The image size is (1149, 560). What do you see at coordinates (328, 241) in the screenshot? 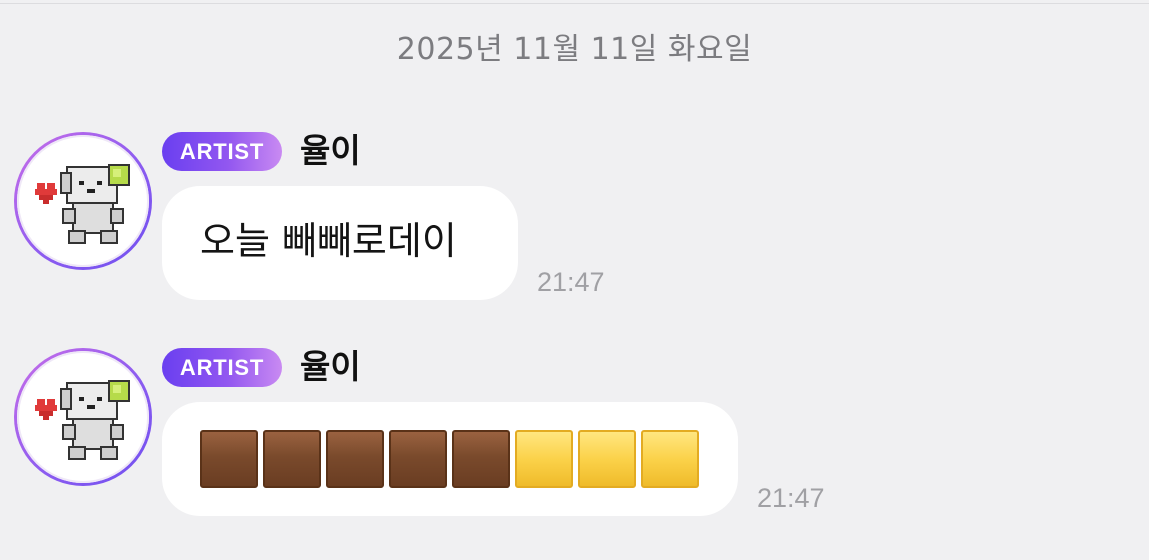
I see `message-text: 오늘 빼빼로데이` at bounding box center [328, 241].